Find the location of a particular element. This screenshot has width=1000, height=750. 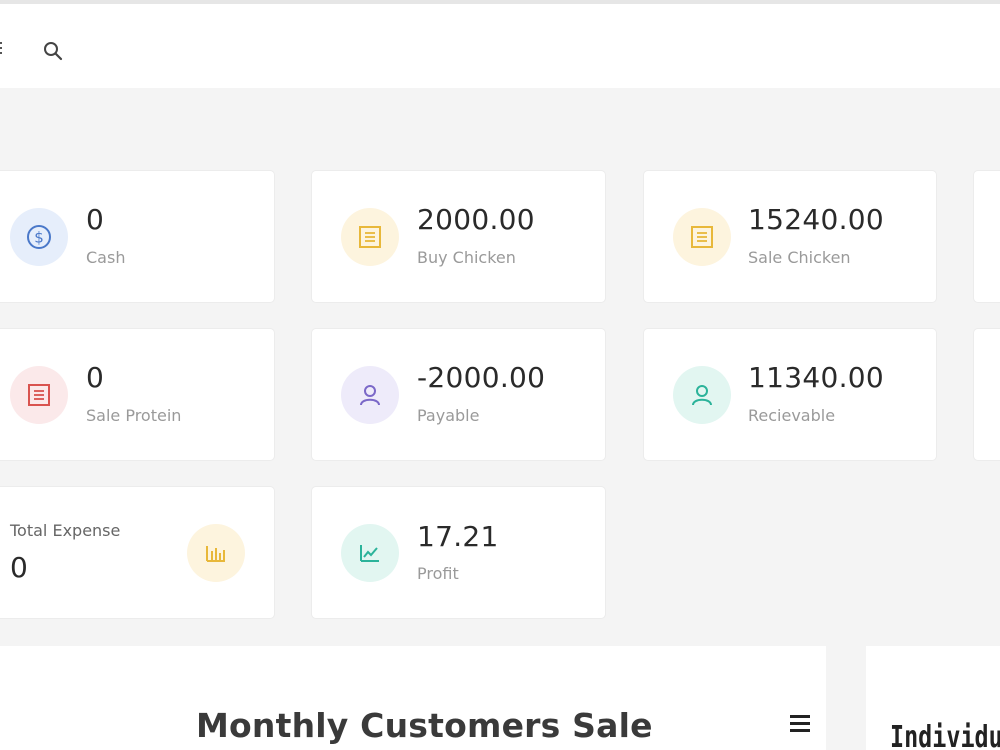

payable-value: -2000.00 is located at coordinates (481, 377).